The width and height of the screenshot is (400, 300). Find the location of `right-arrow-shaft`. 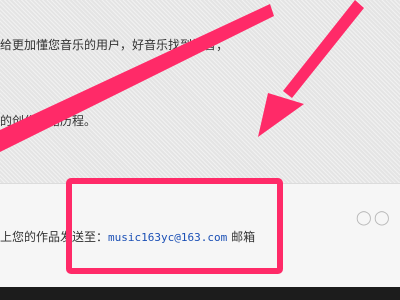

right-arrow-shaft is located at coordinates (323, 49).